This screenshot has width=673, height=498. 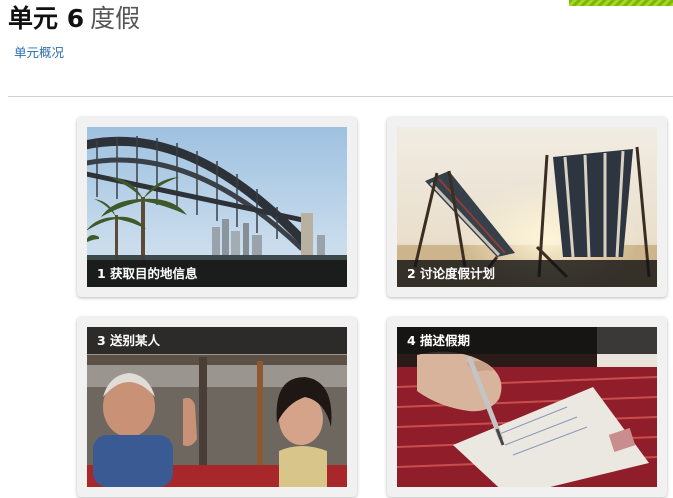 I want to click on lesson-caption: 2 讨论度假计划, so click(x=527, y=273).